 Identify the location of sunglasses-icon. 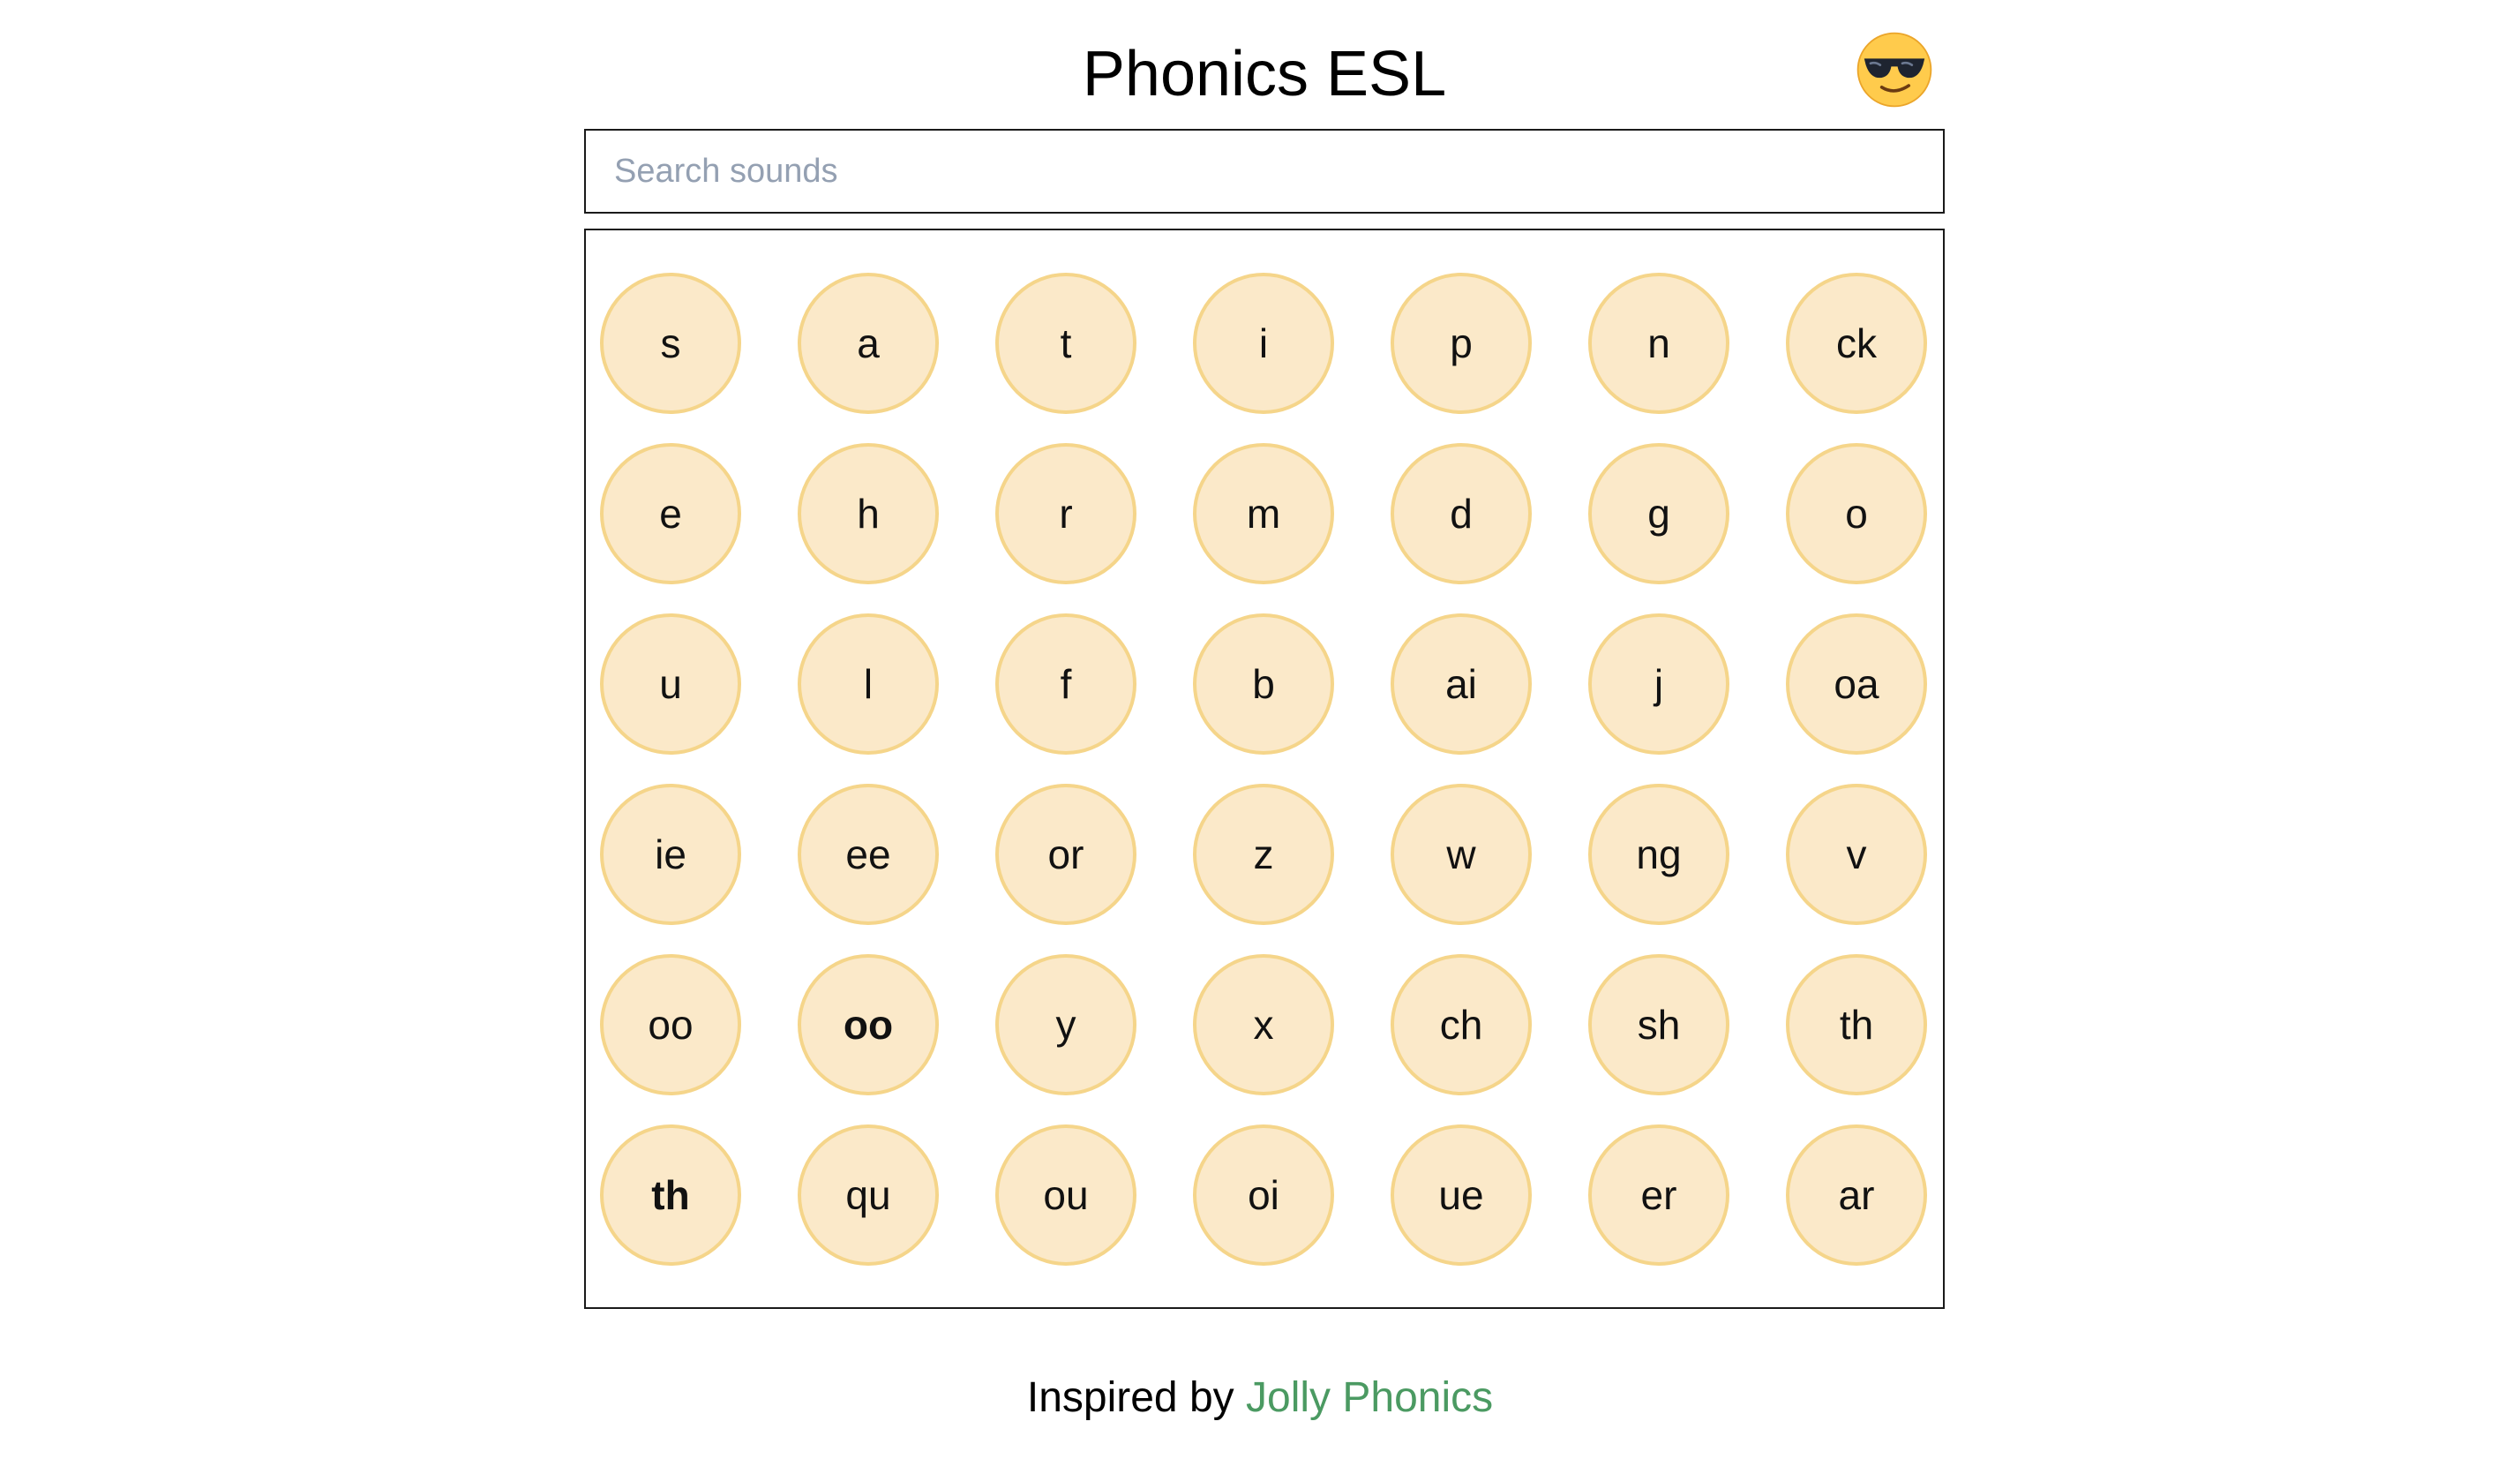
(1894, 69).